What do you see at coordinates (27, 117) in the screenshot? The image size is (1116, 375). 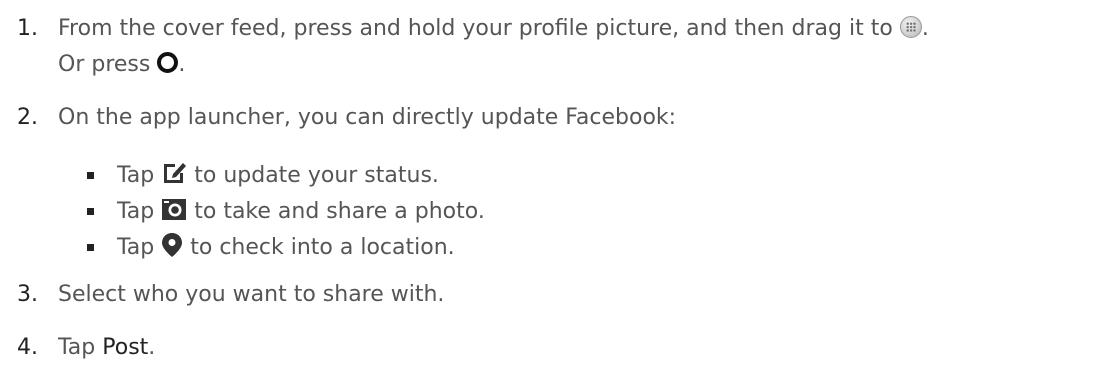 I see `step-number: 2.` at bounding box center [27, 117].